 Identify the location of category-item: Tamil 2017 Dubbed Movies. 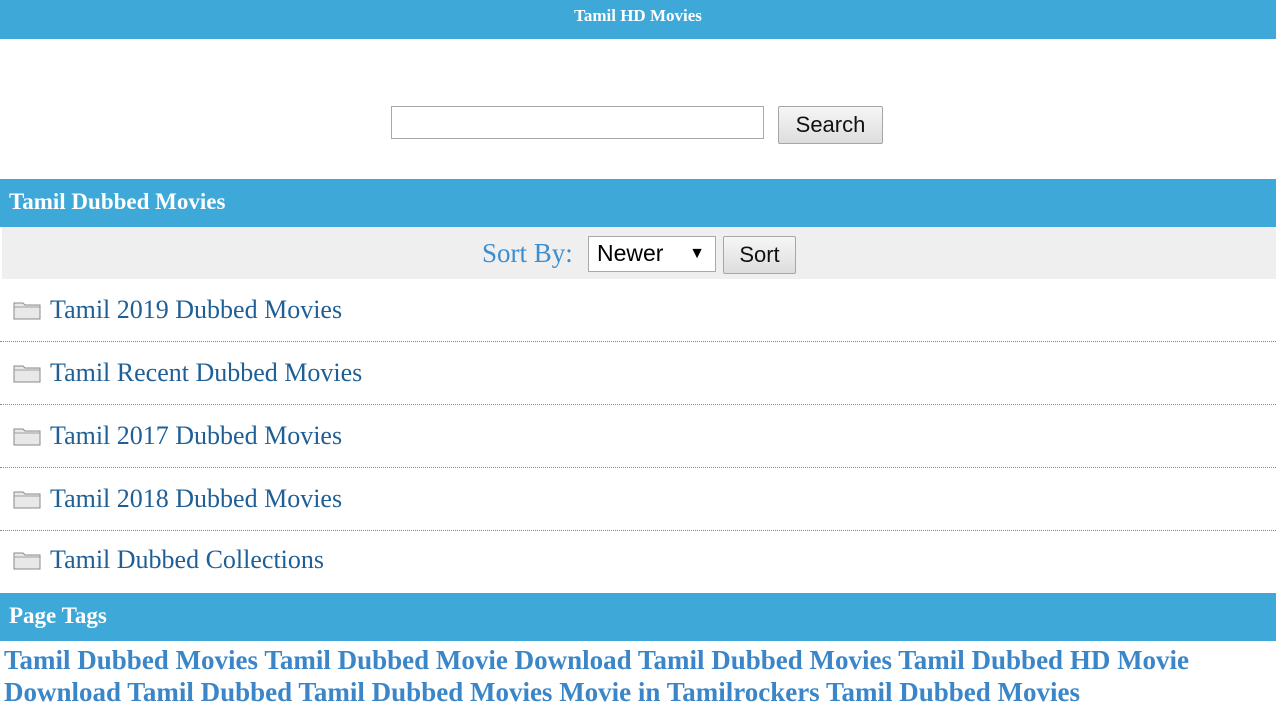
(638, 436).